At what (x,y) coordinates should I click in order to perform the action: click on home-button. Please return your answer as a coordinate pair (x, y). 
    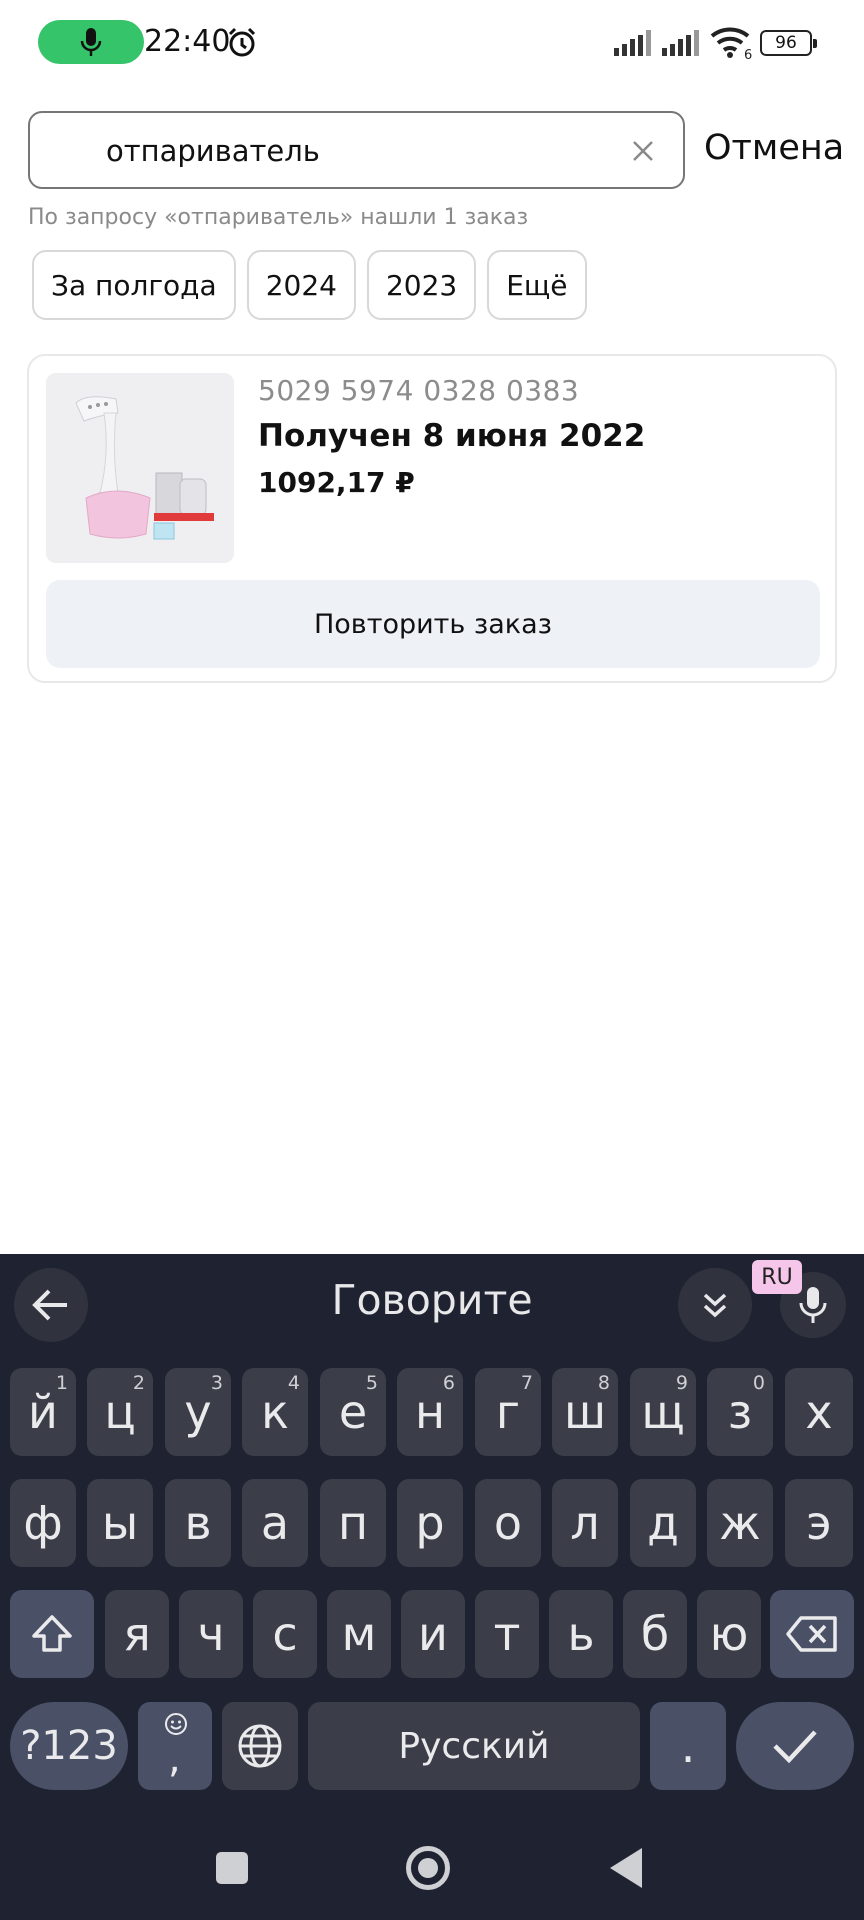
    Looking at the image, I should click on (428, 1868).